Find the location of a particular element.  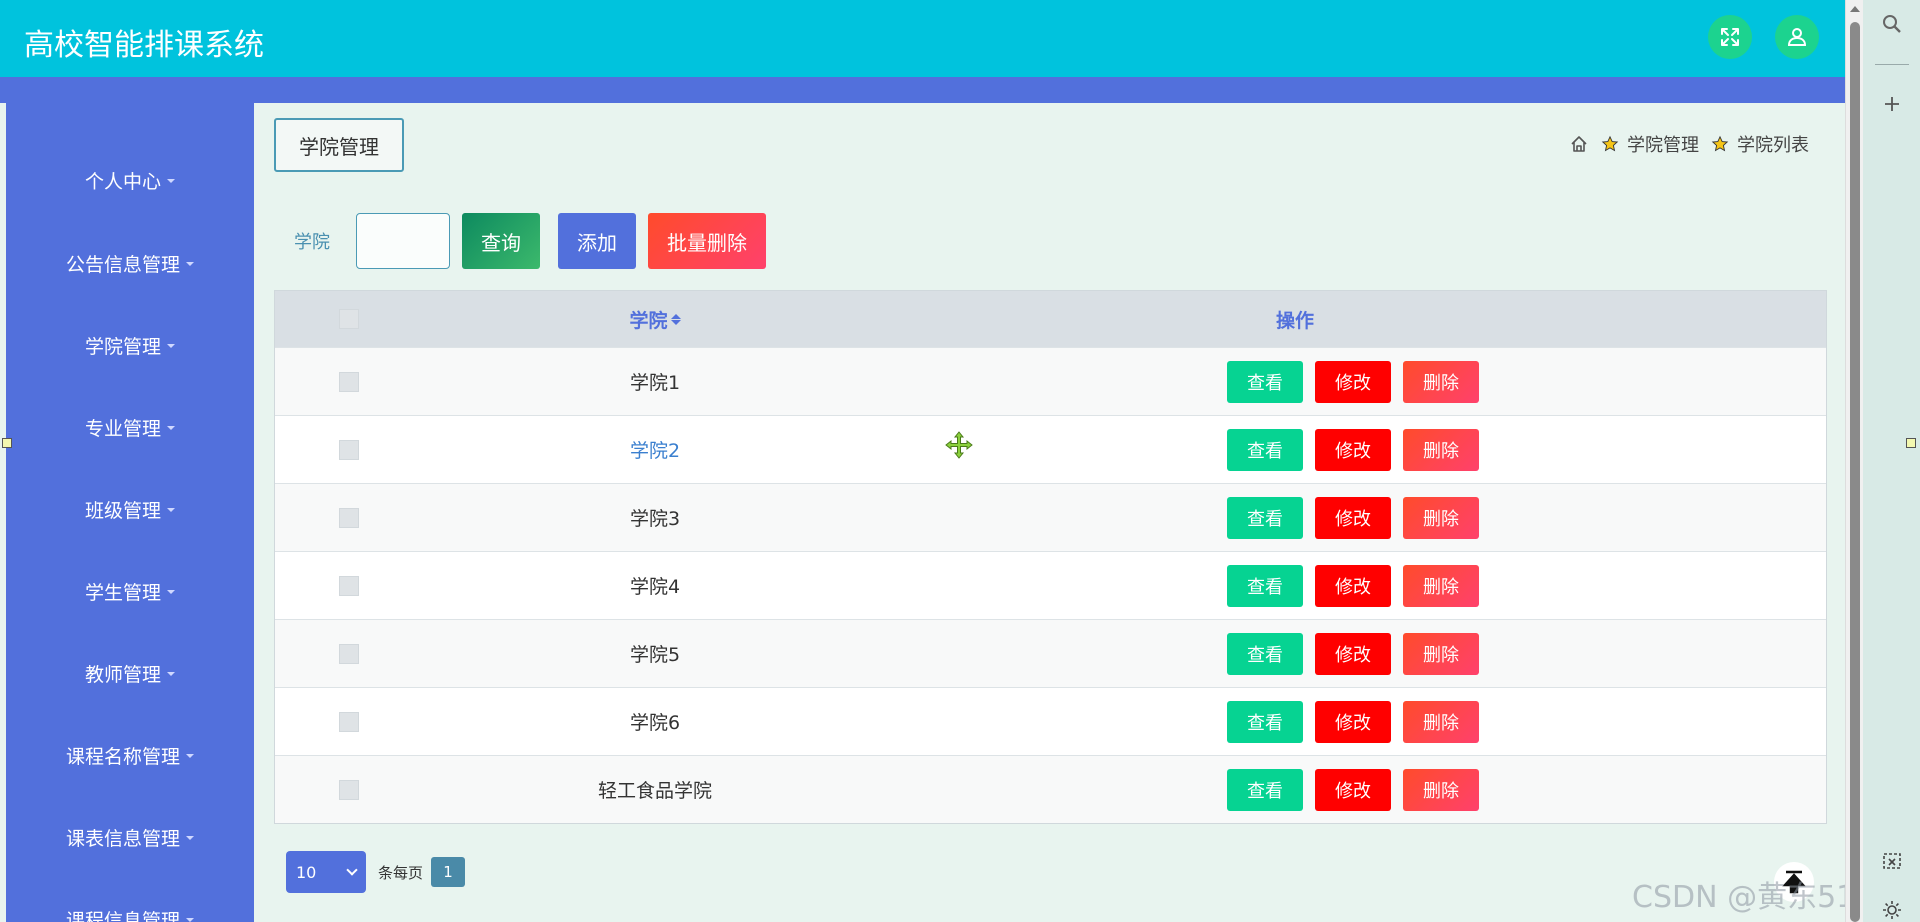

select-all-checkbox is located at coordinates (349, 319).